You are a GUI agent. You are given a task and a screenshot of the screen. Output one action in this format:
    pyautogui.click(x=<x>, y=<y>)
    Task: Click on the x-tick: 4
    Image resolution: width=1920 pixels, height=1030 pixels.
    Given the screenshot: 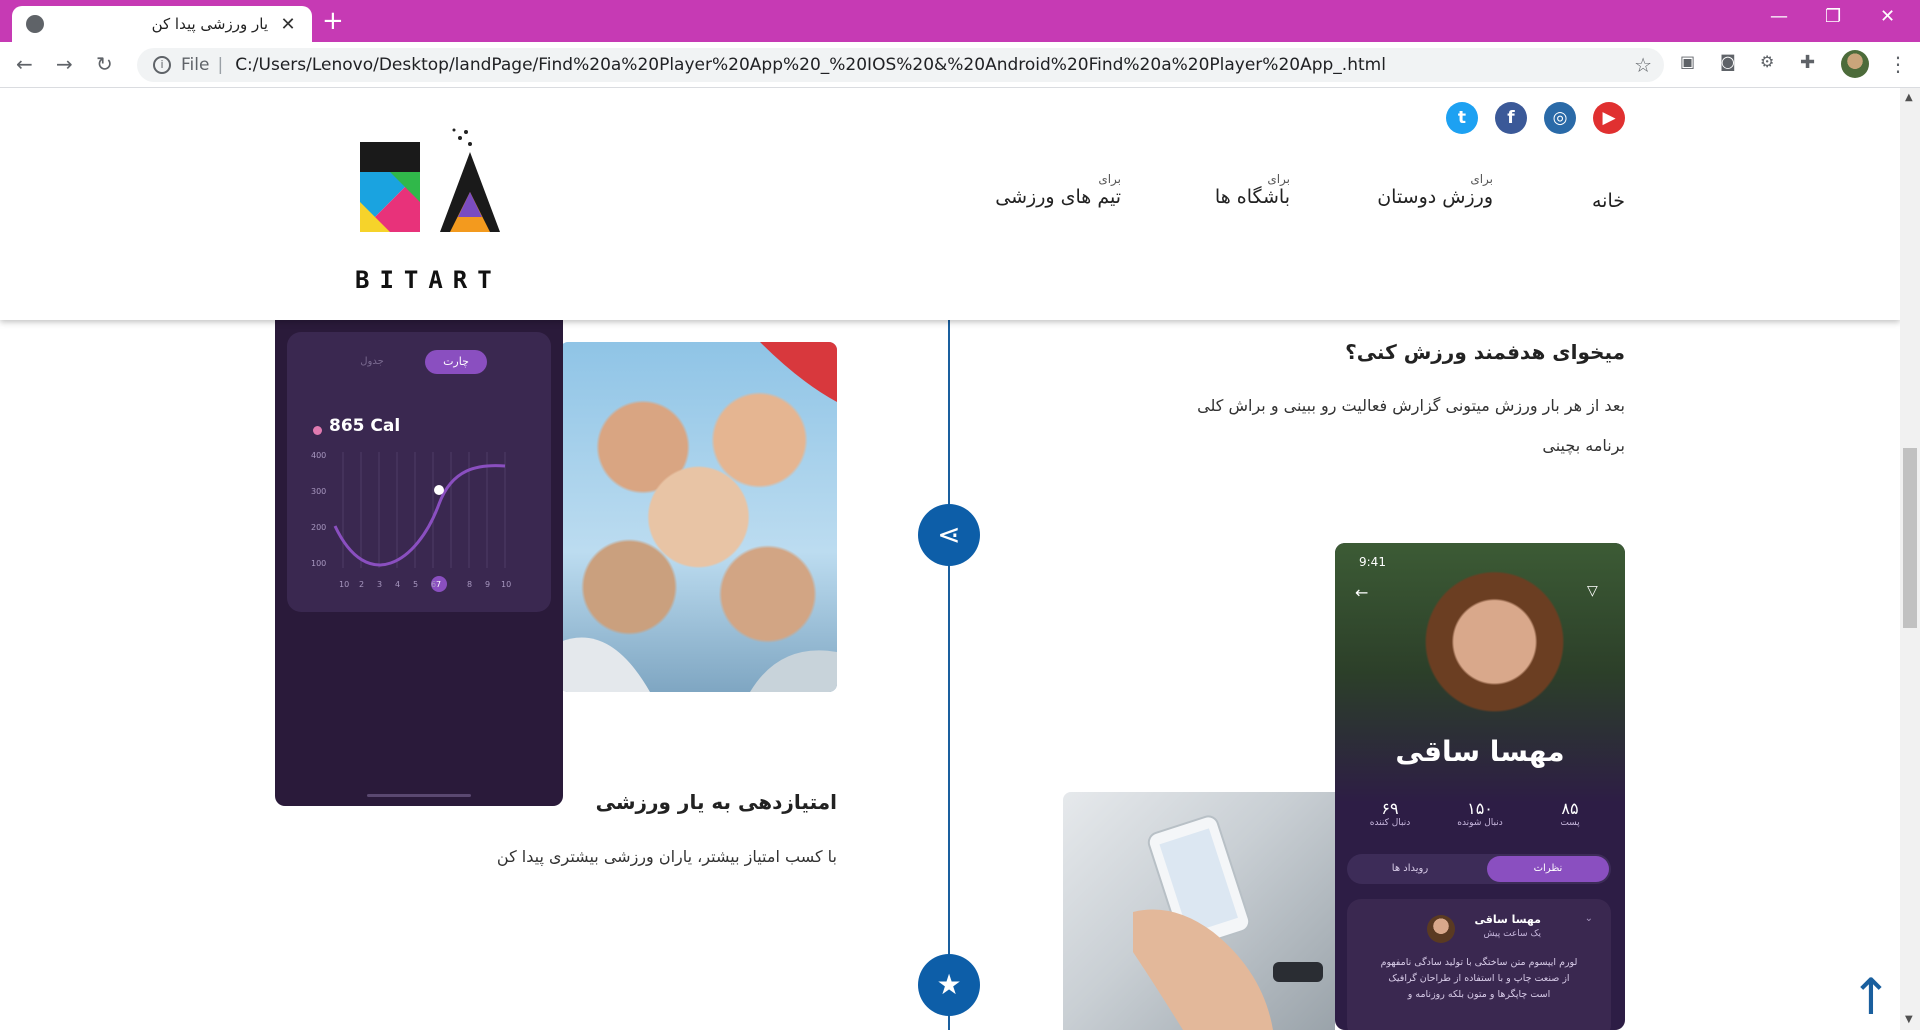 What is the action you would take?
    pyautogui.click(x=397, y=584)
    